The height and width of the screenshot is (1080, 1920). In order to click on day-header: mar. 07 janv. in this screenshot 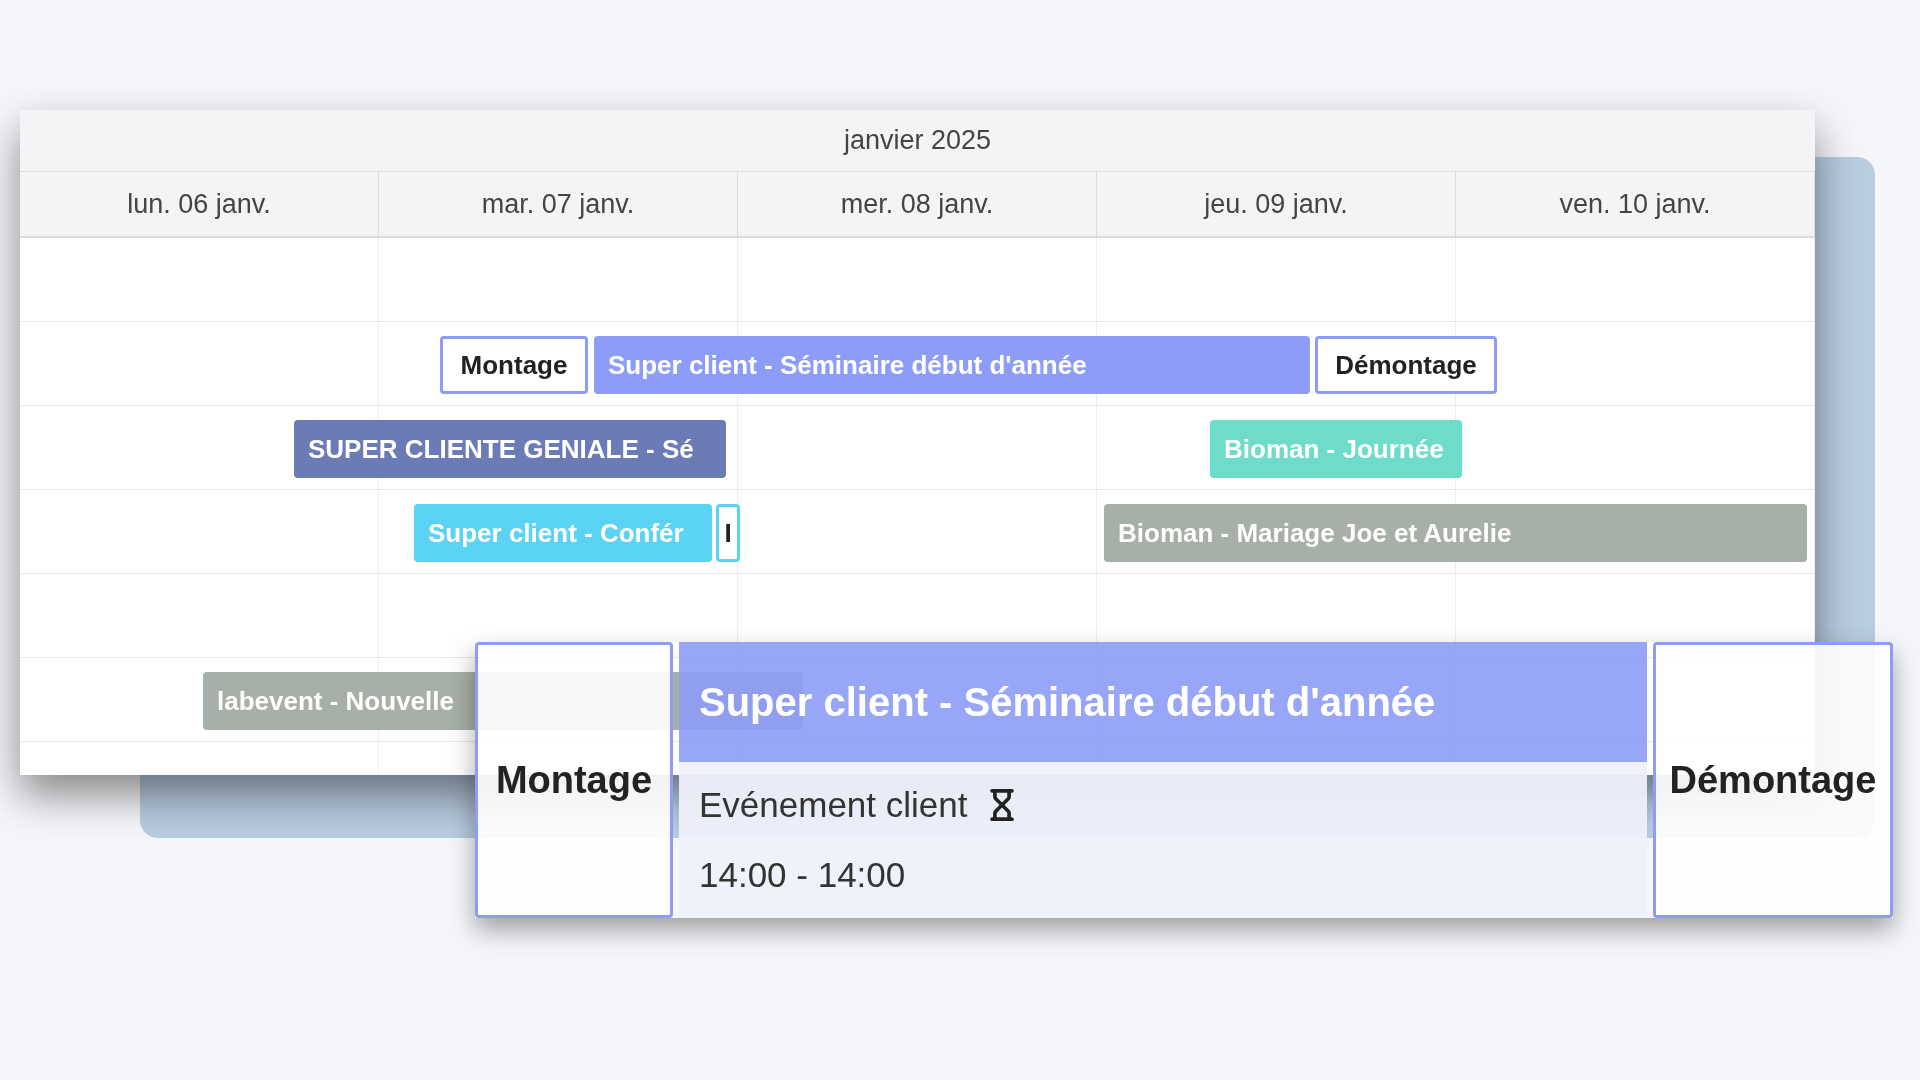, I will do `click(558, 204)`.